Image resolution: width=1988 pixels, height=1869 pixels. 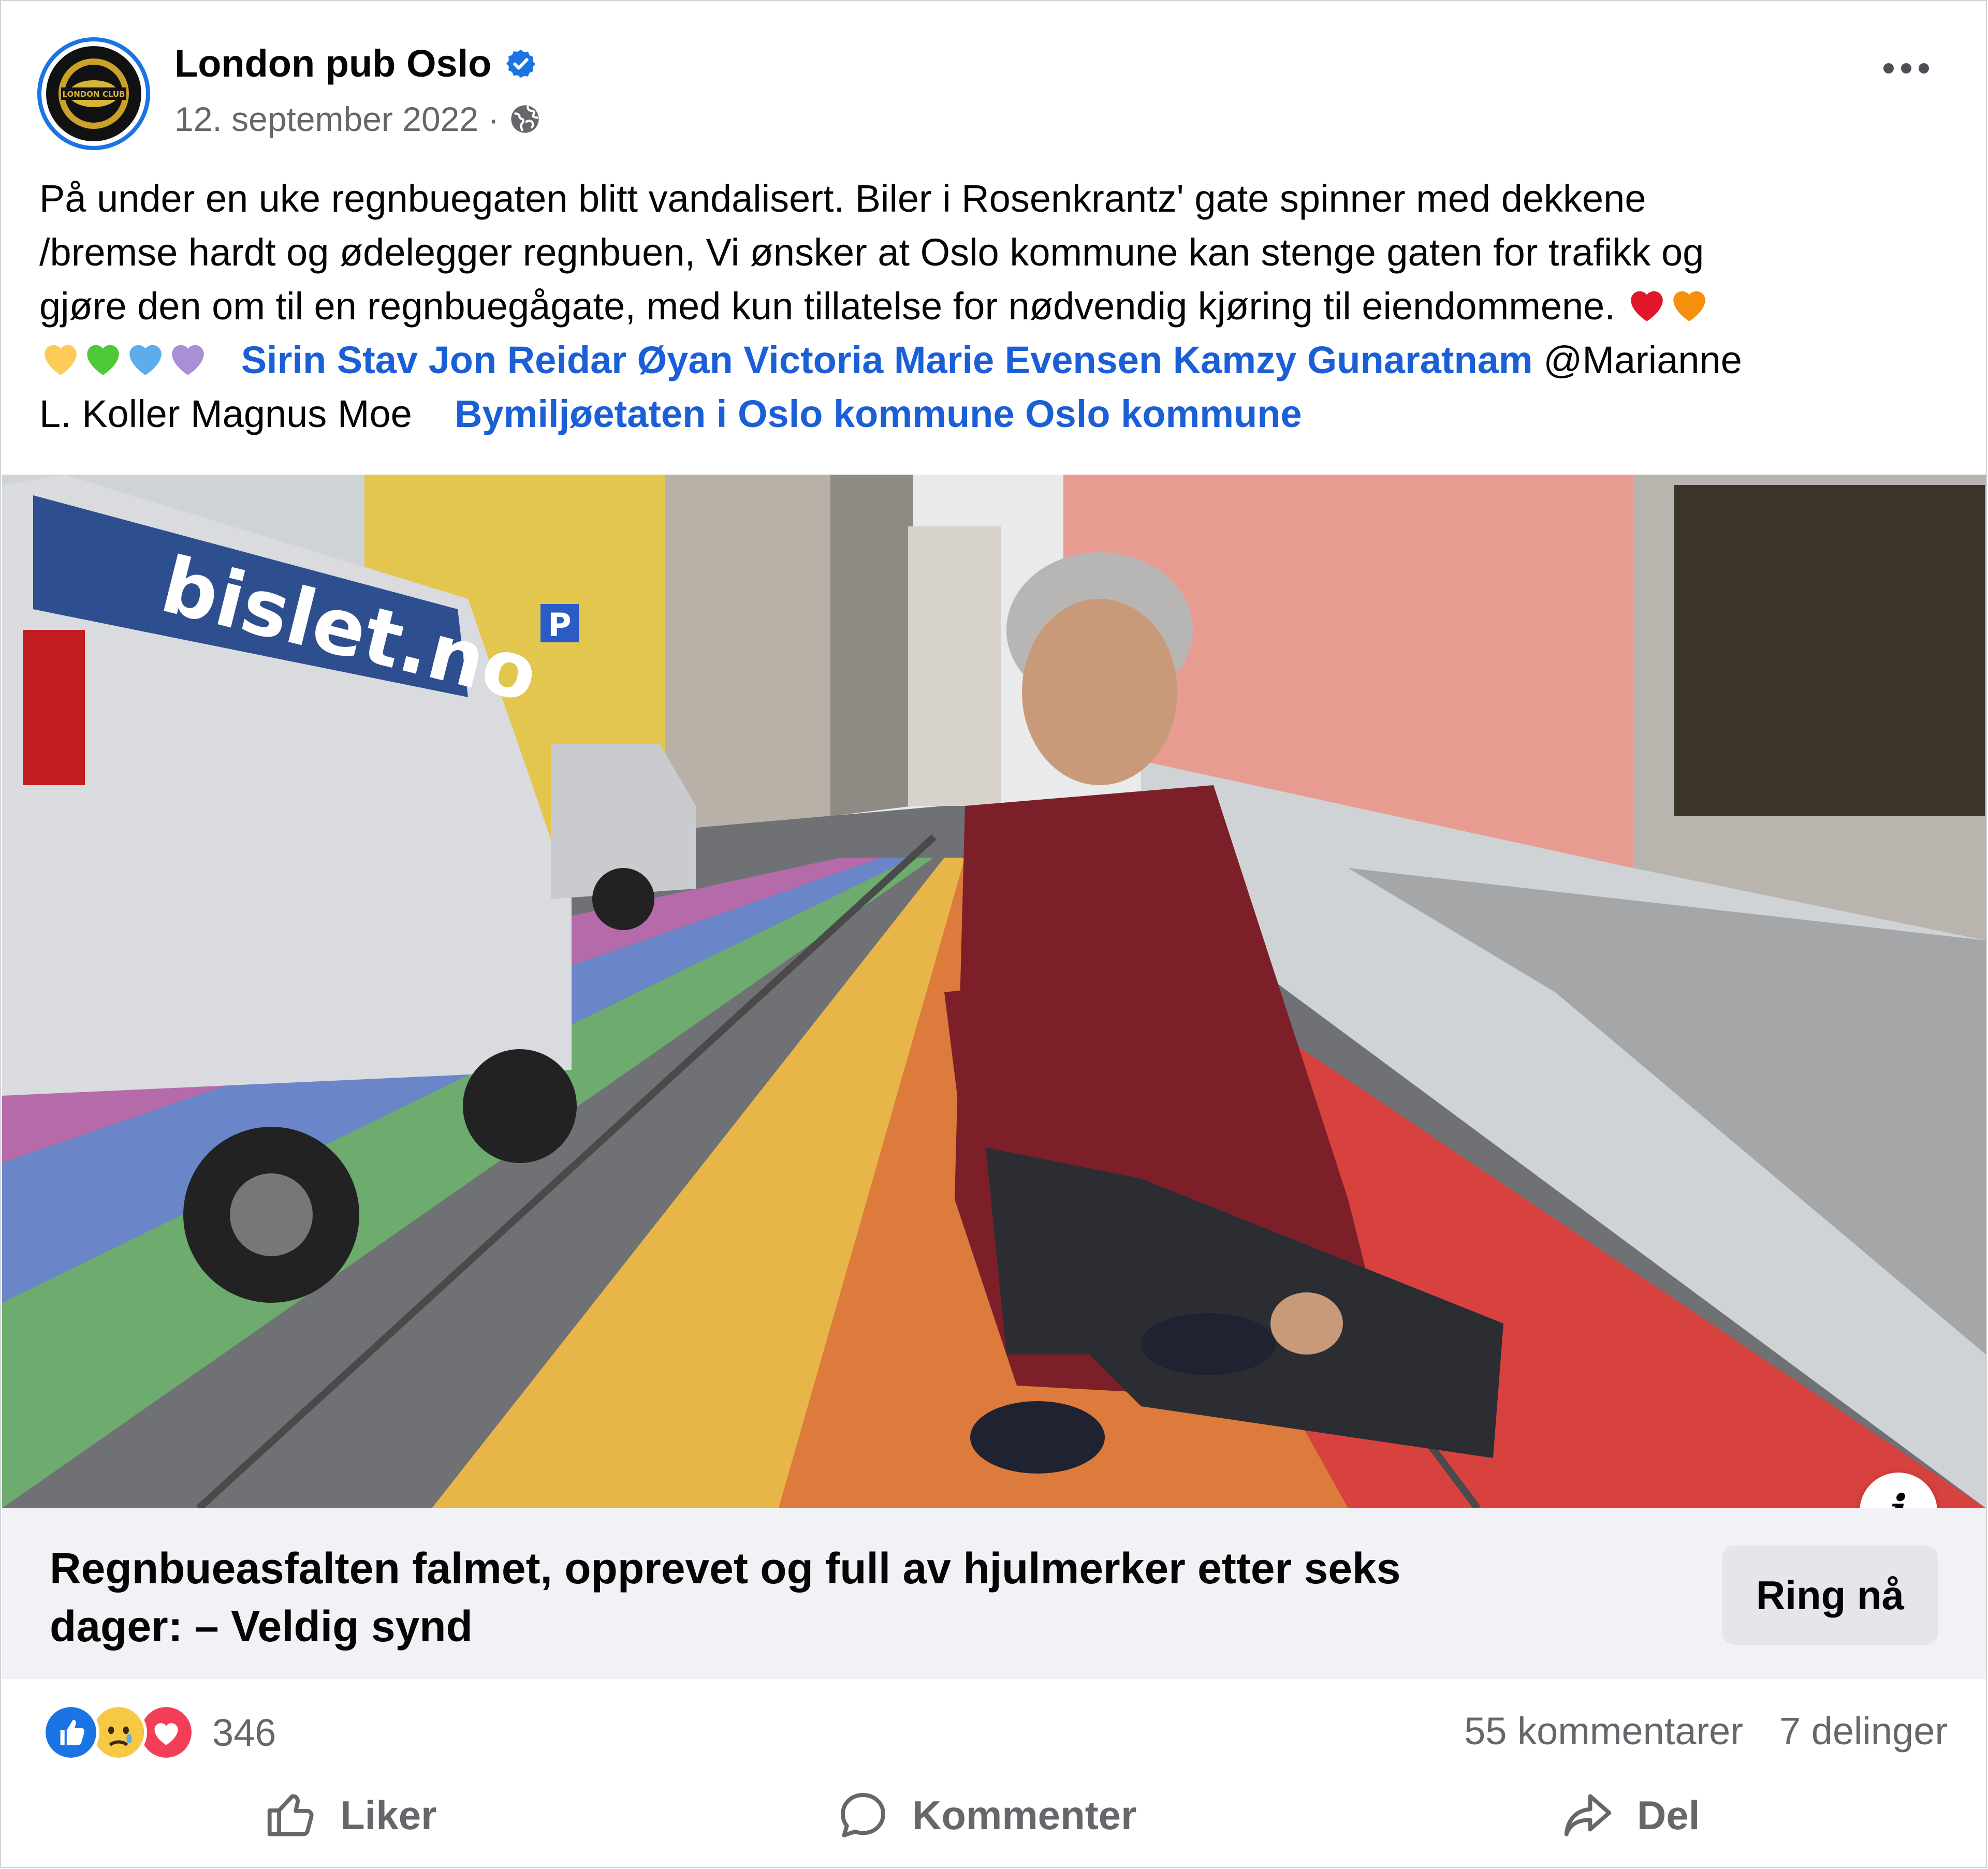 I want to click on blue-heart-icon, so click(x=145, y=360).